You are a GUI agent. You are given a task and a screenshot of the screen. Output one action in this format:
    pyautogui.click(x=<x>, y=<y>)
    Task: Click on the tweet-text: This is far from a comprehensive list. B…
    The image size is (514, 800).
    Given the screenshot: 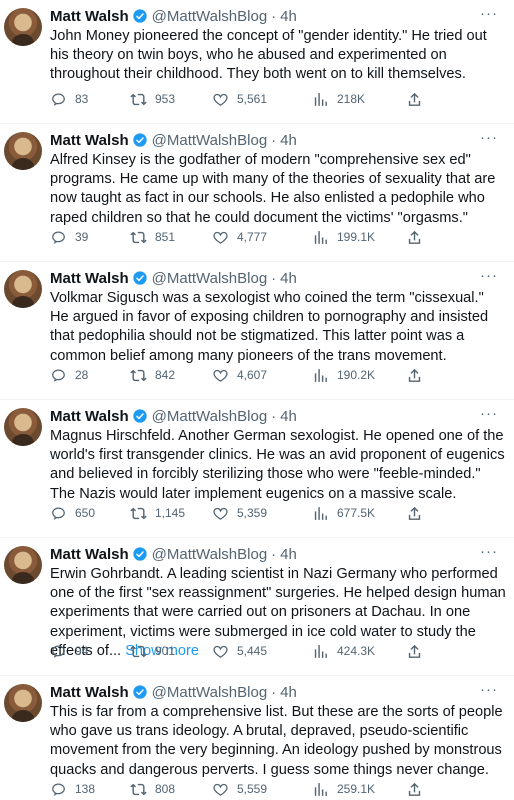 What is the action you would take?
    pyautogui.click(x=276, y=741)
    